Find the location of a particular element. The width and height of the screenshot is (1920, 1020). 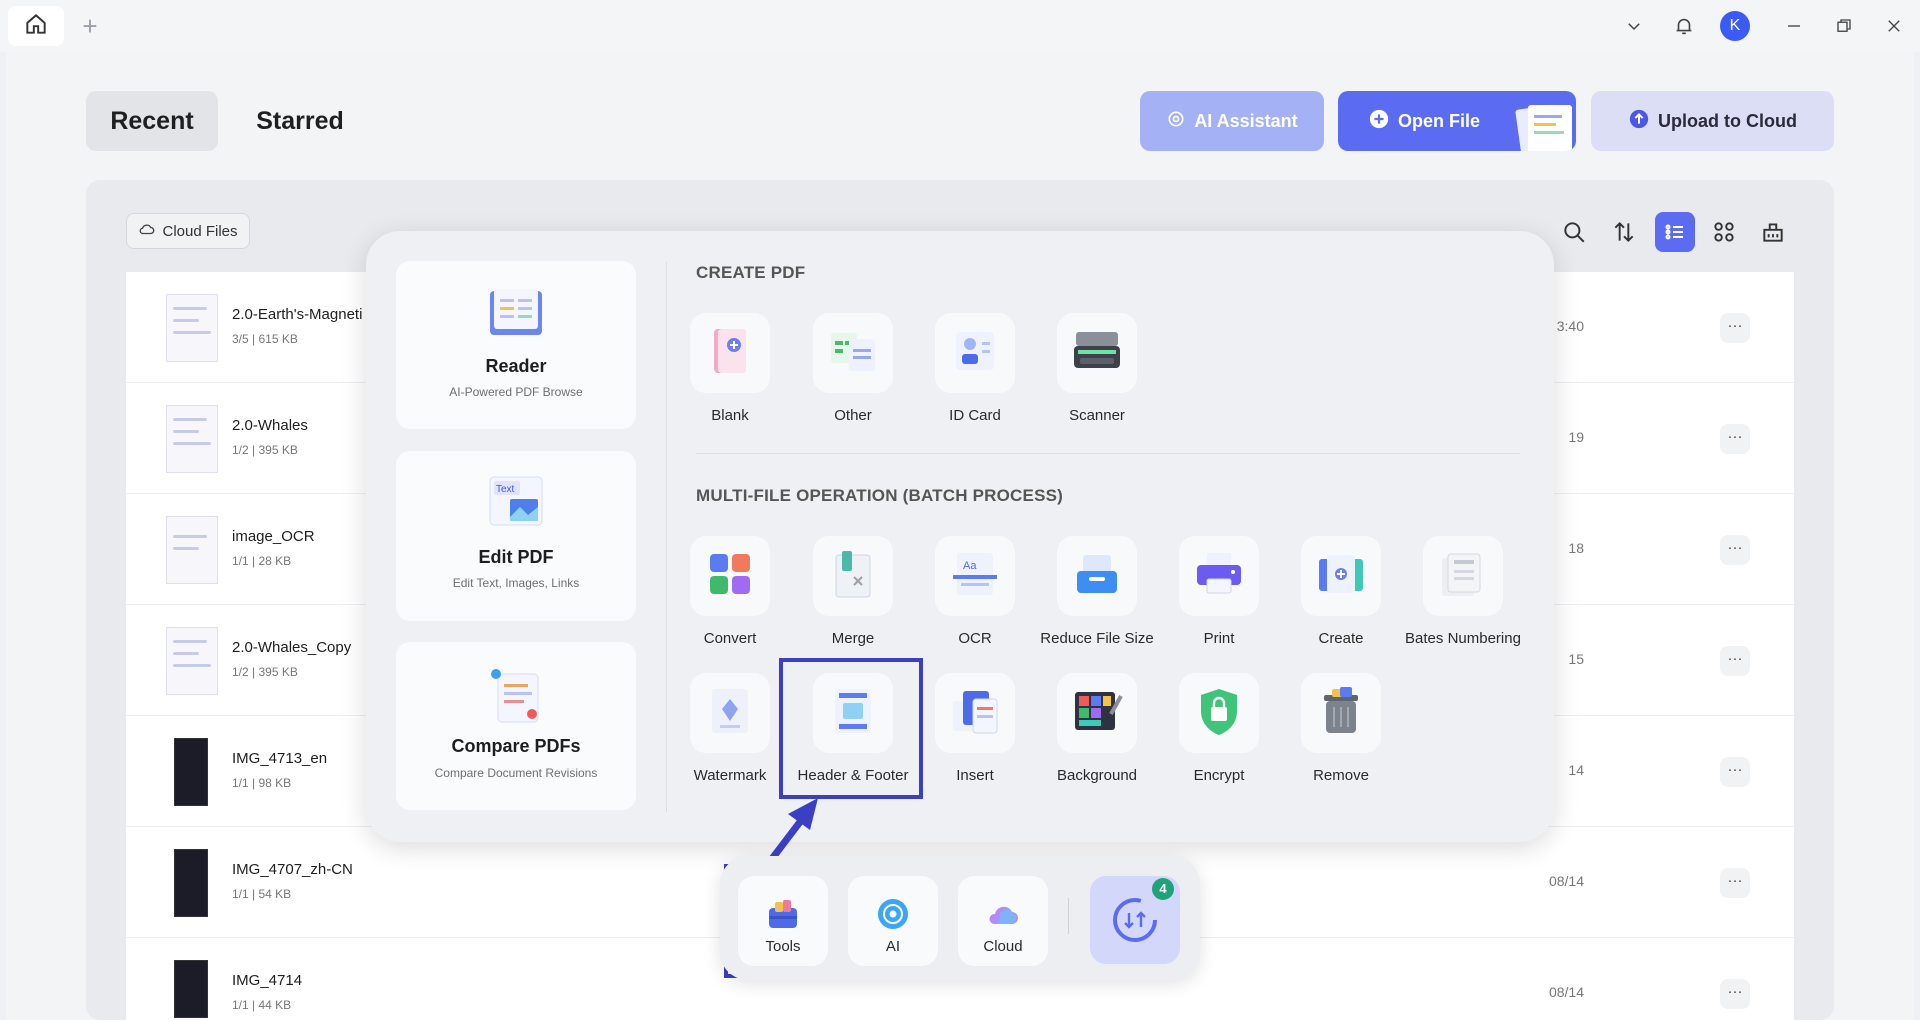

dock-cloud-button: Cloud is located at coordinates (1003, 921).